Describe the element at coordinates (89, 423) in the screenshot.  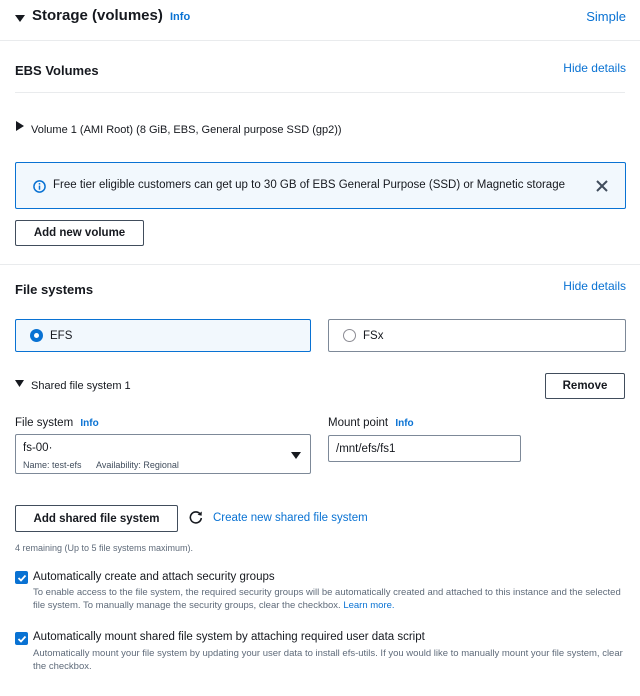
I see `file-system-info-link: Info` at that location.